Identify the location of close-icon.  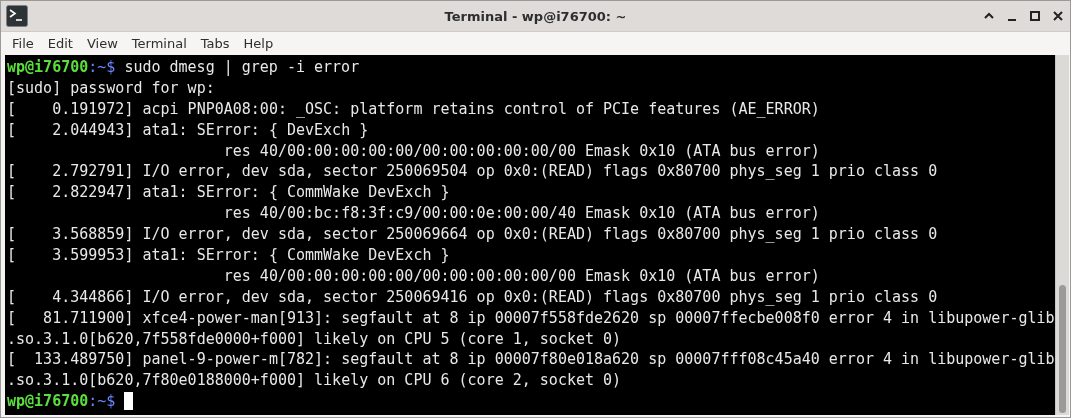
(1058, 16).